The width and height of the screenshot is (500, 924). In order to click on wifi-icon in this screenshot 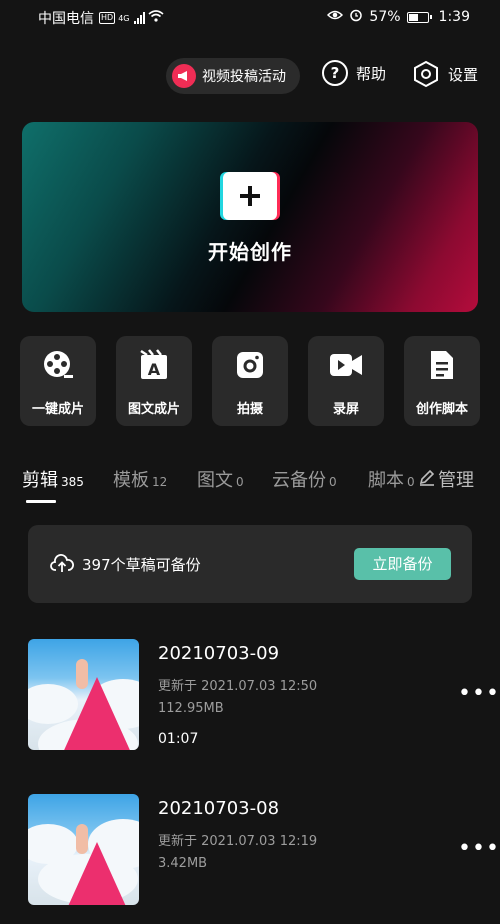, I will do `click(156, 18)`.